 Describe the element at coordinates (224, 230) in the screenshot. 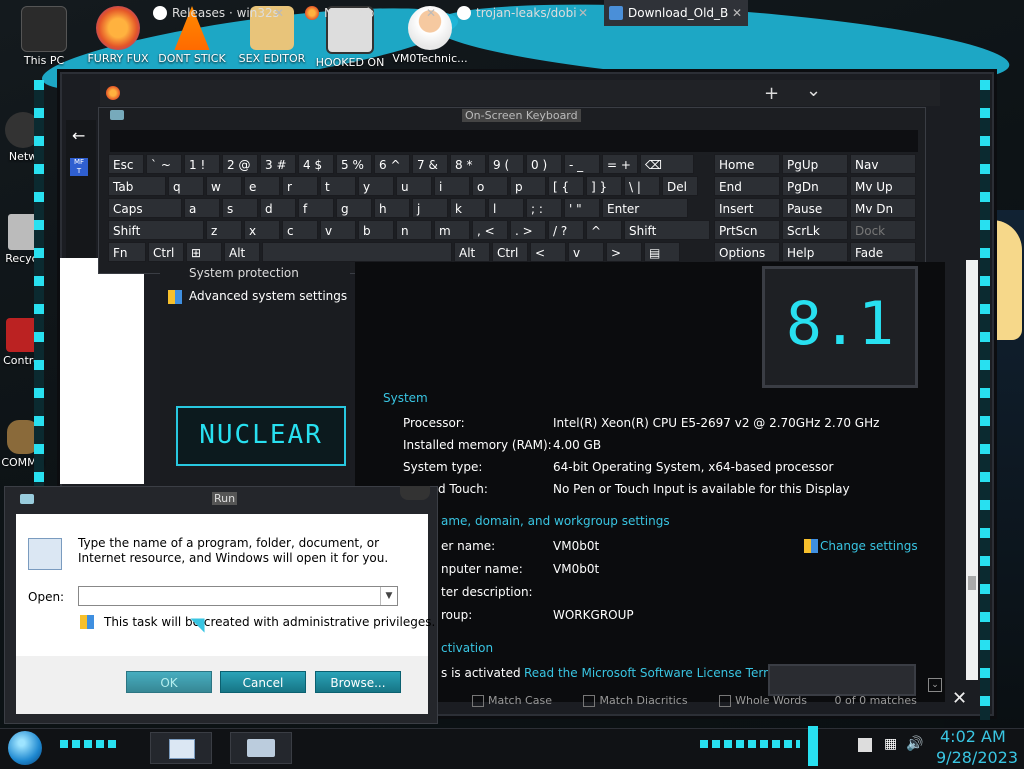

I see `osk-key: z` at that location.